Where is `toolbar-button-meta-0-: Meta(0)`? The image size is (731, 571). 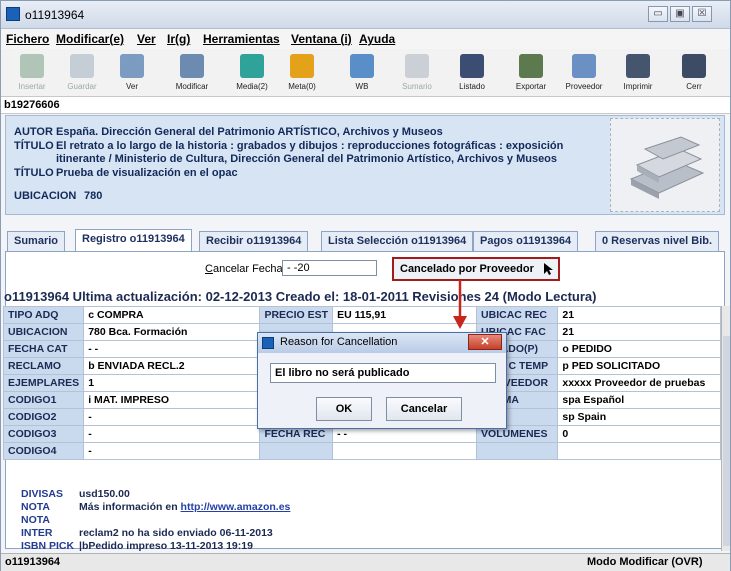 toolbar-button-meta-0-: Meta(0) is located at coordinates (302, 74).